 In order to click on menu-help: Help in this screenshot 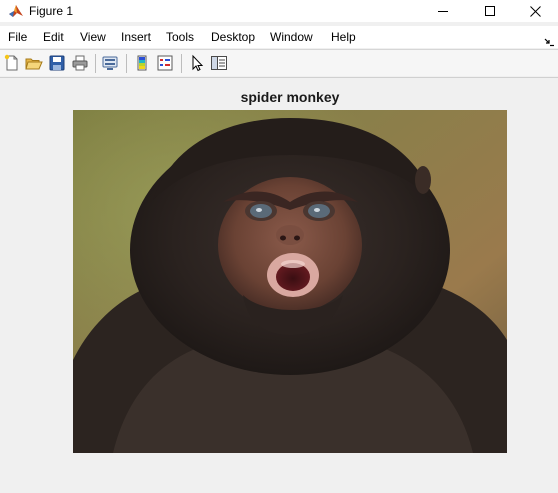, I will do `click(343, 37)`.